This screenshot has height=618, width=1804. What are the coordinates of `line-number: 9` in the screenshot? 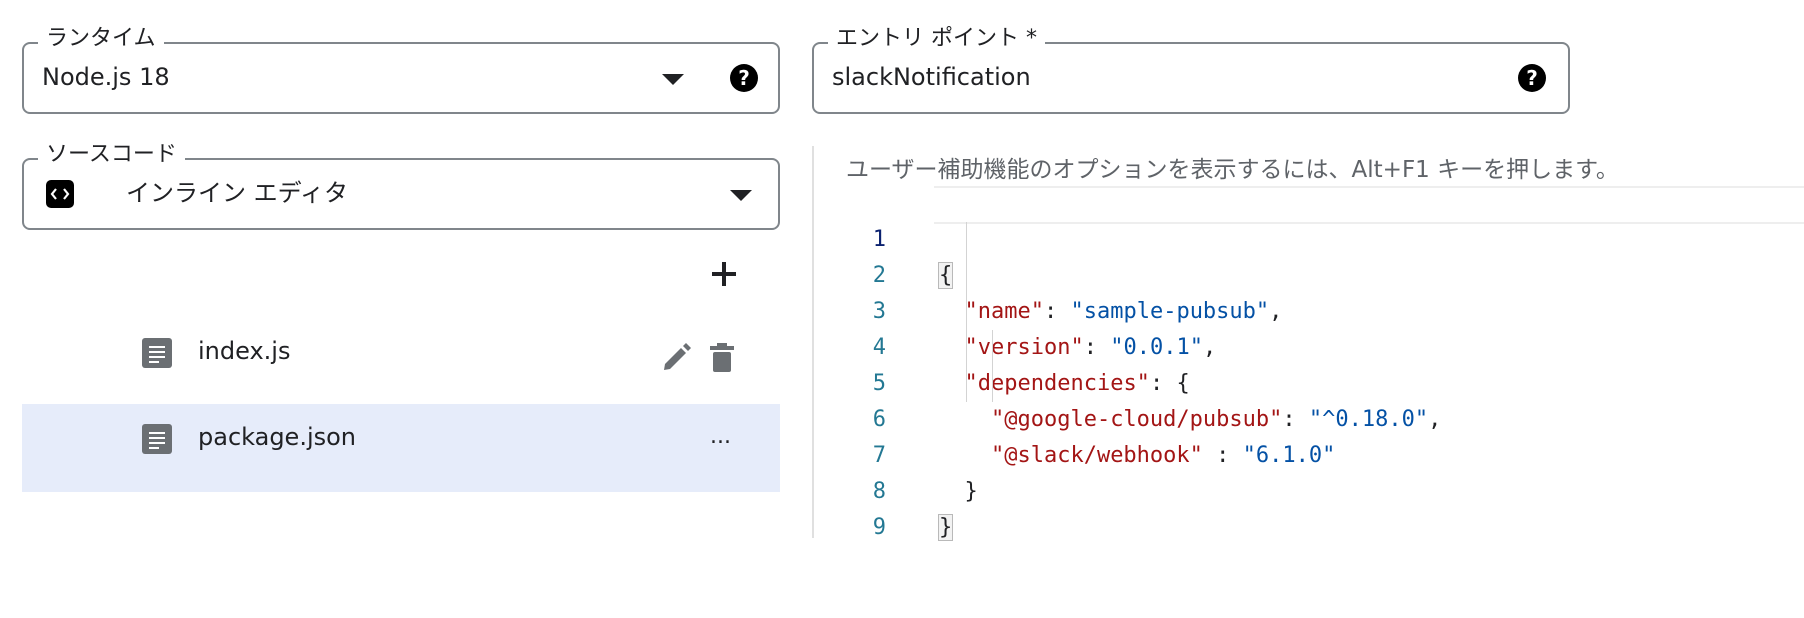 It's located at (879, 527).